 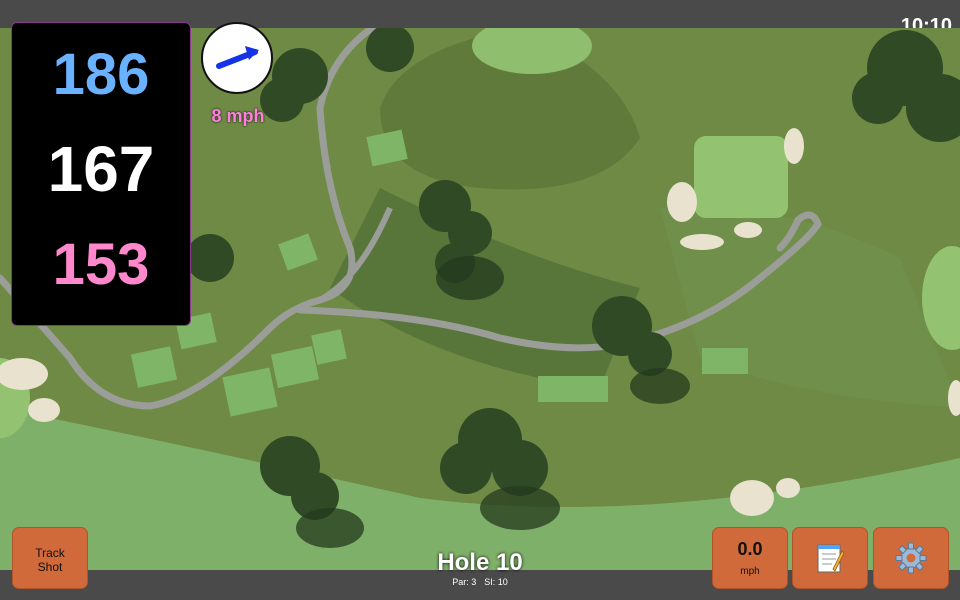 I want to click on wind-direction-dial, so click(x=237, y=58).